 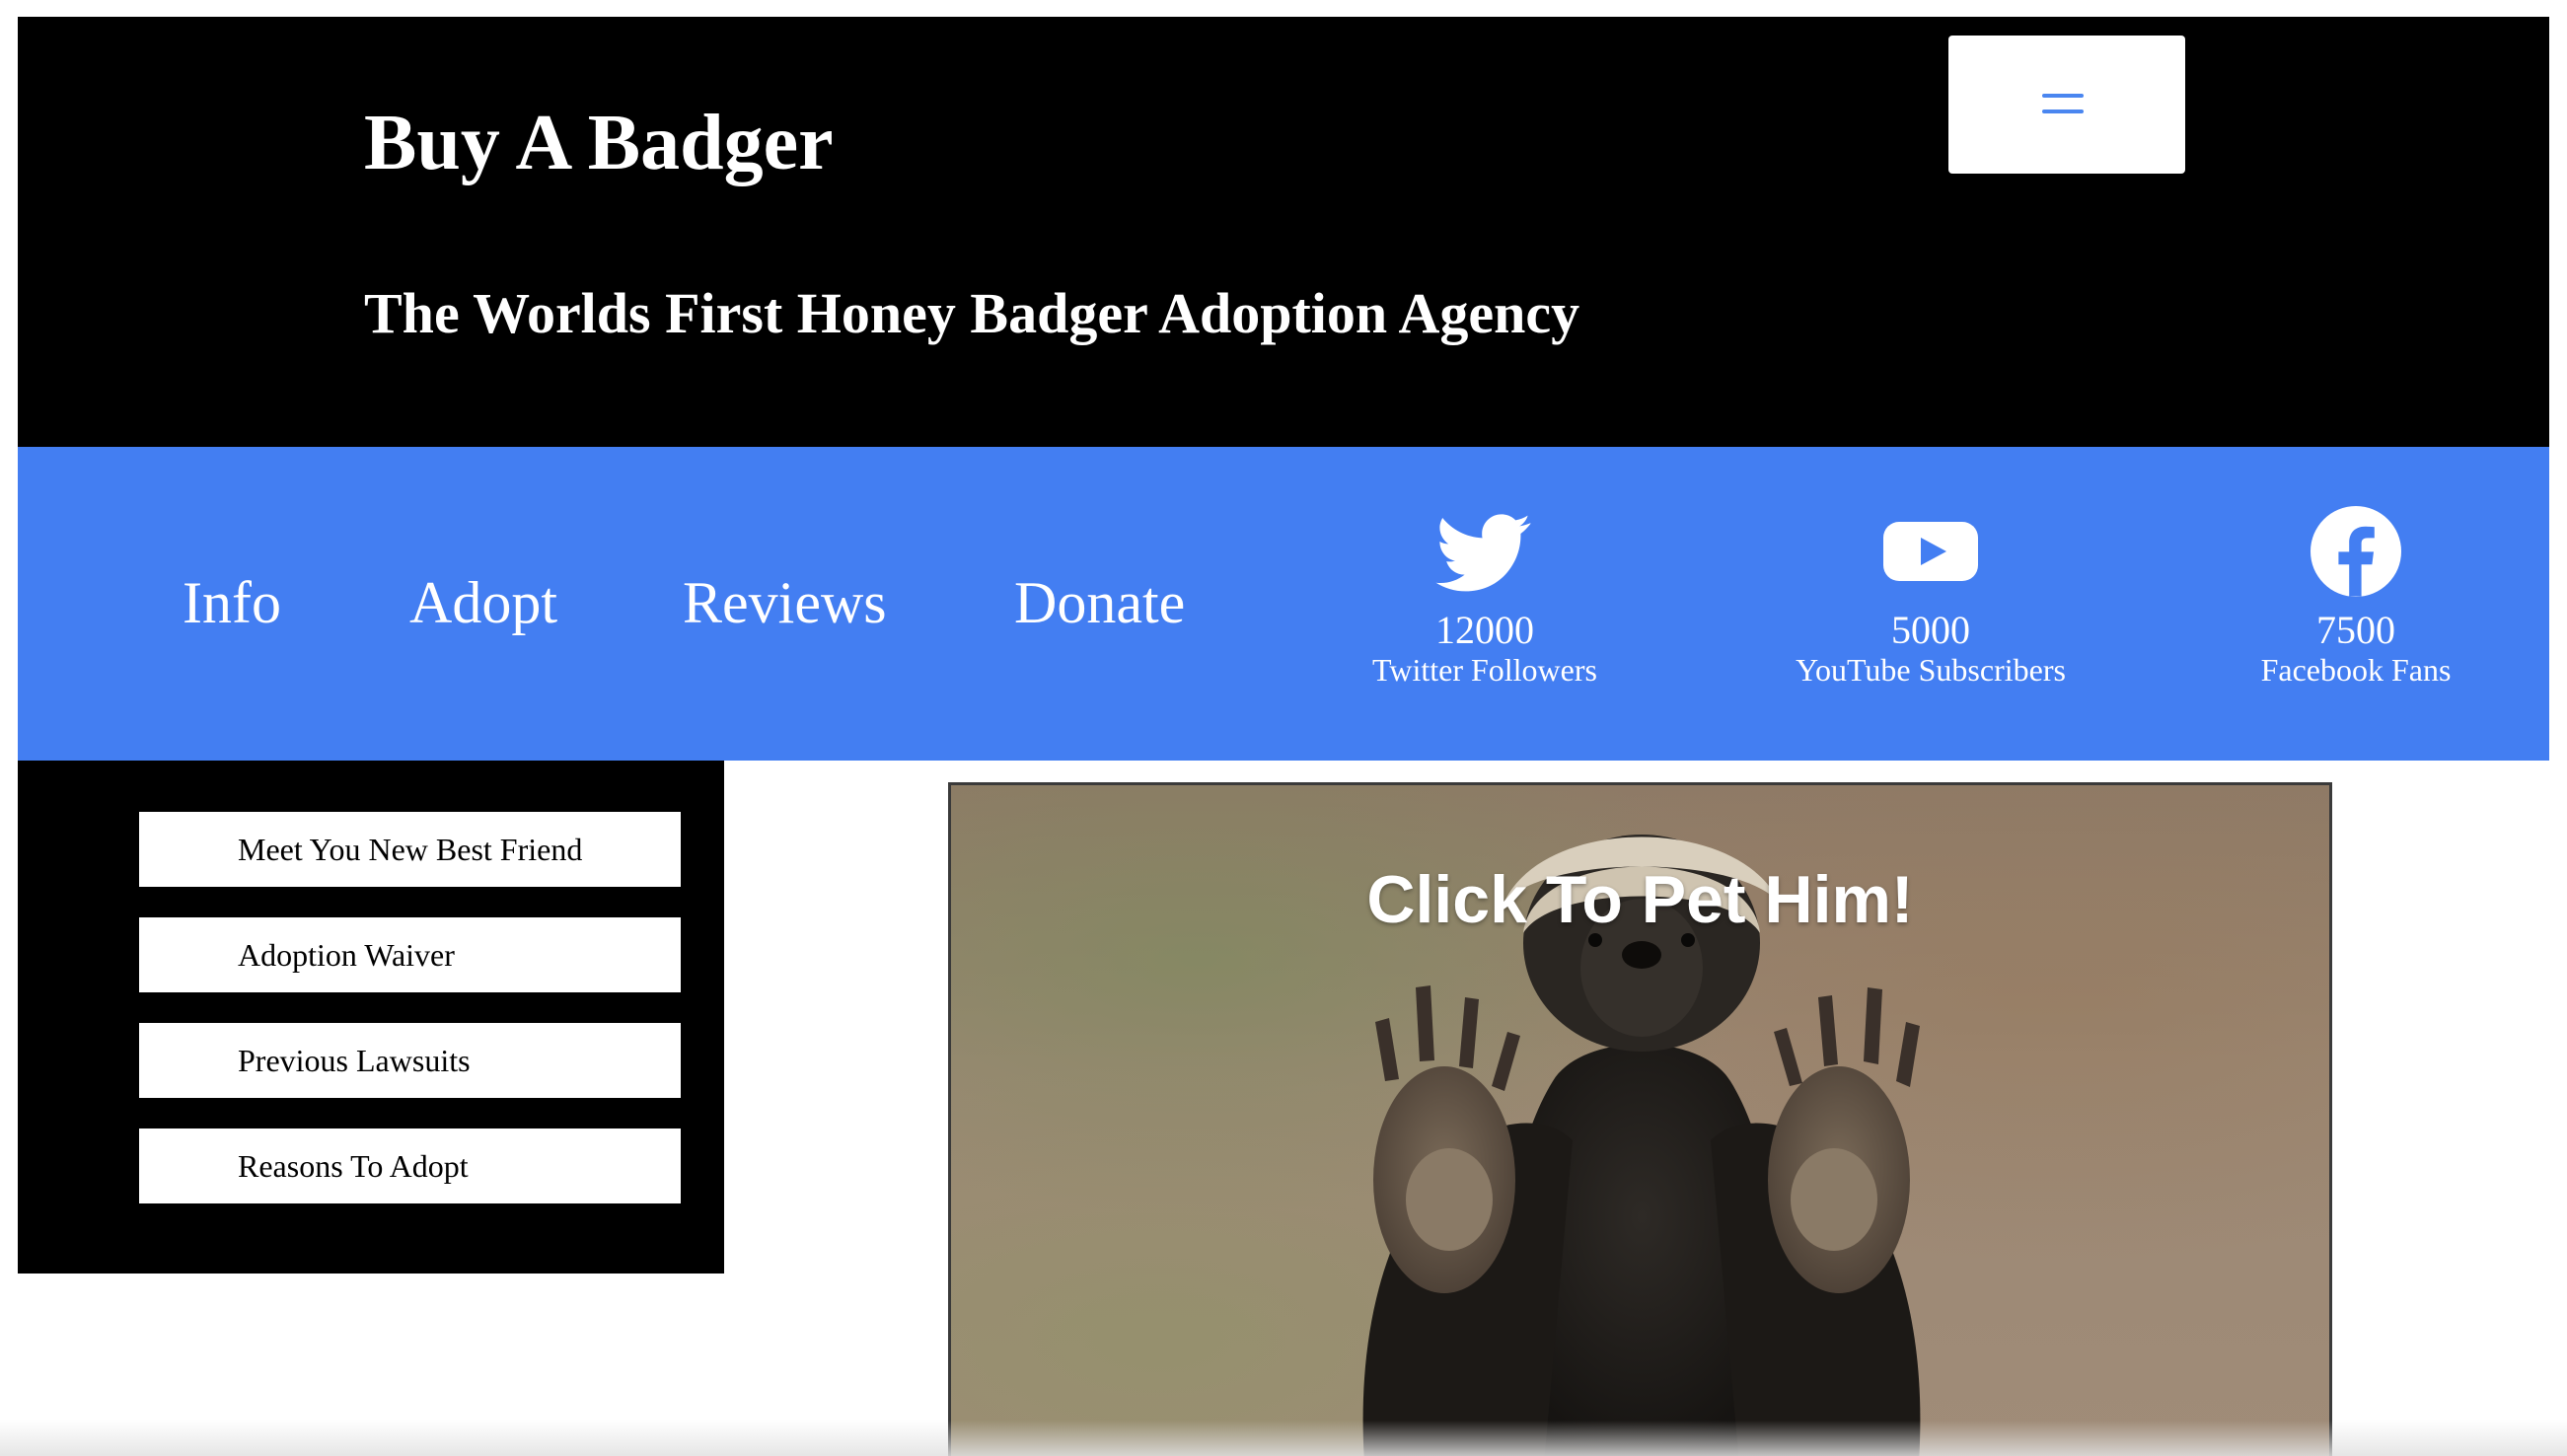 I want to click on twitter-label: Twitter Followers, so click(x=1484, y=670).